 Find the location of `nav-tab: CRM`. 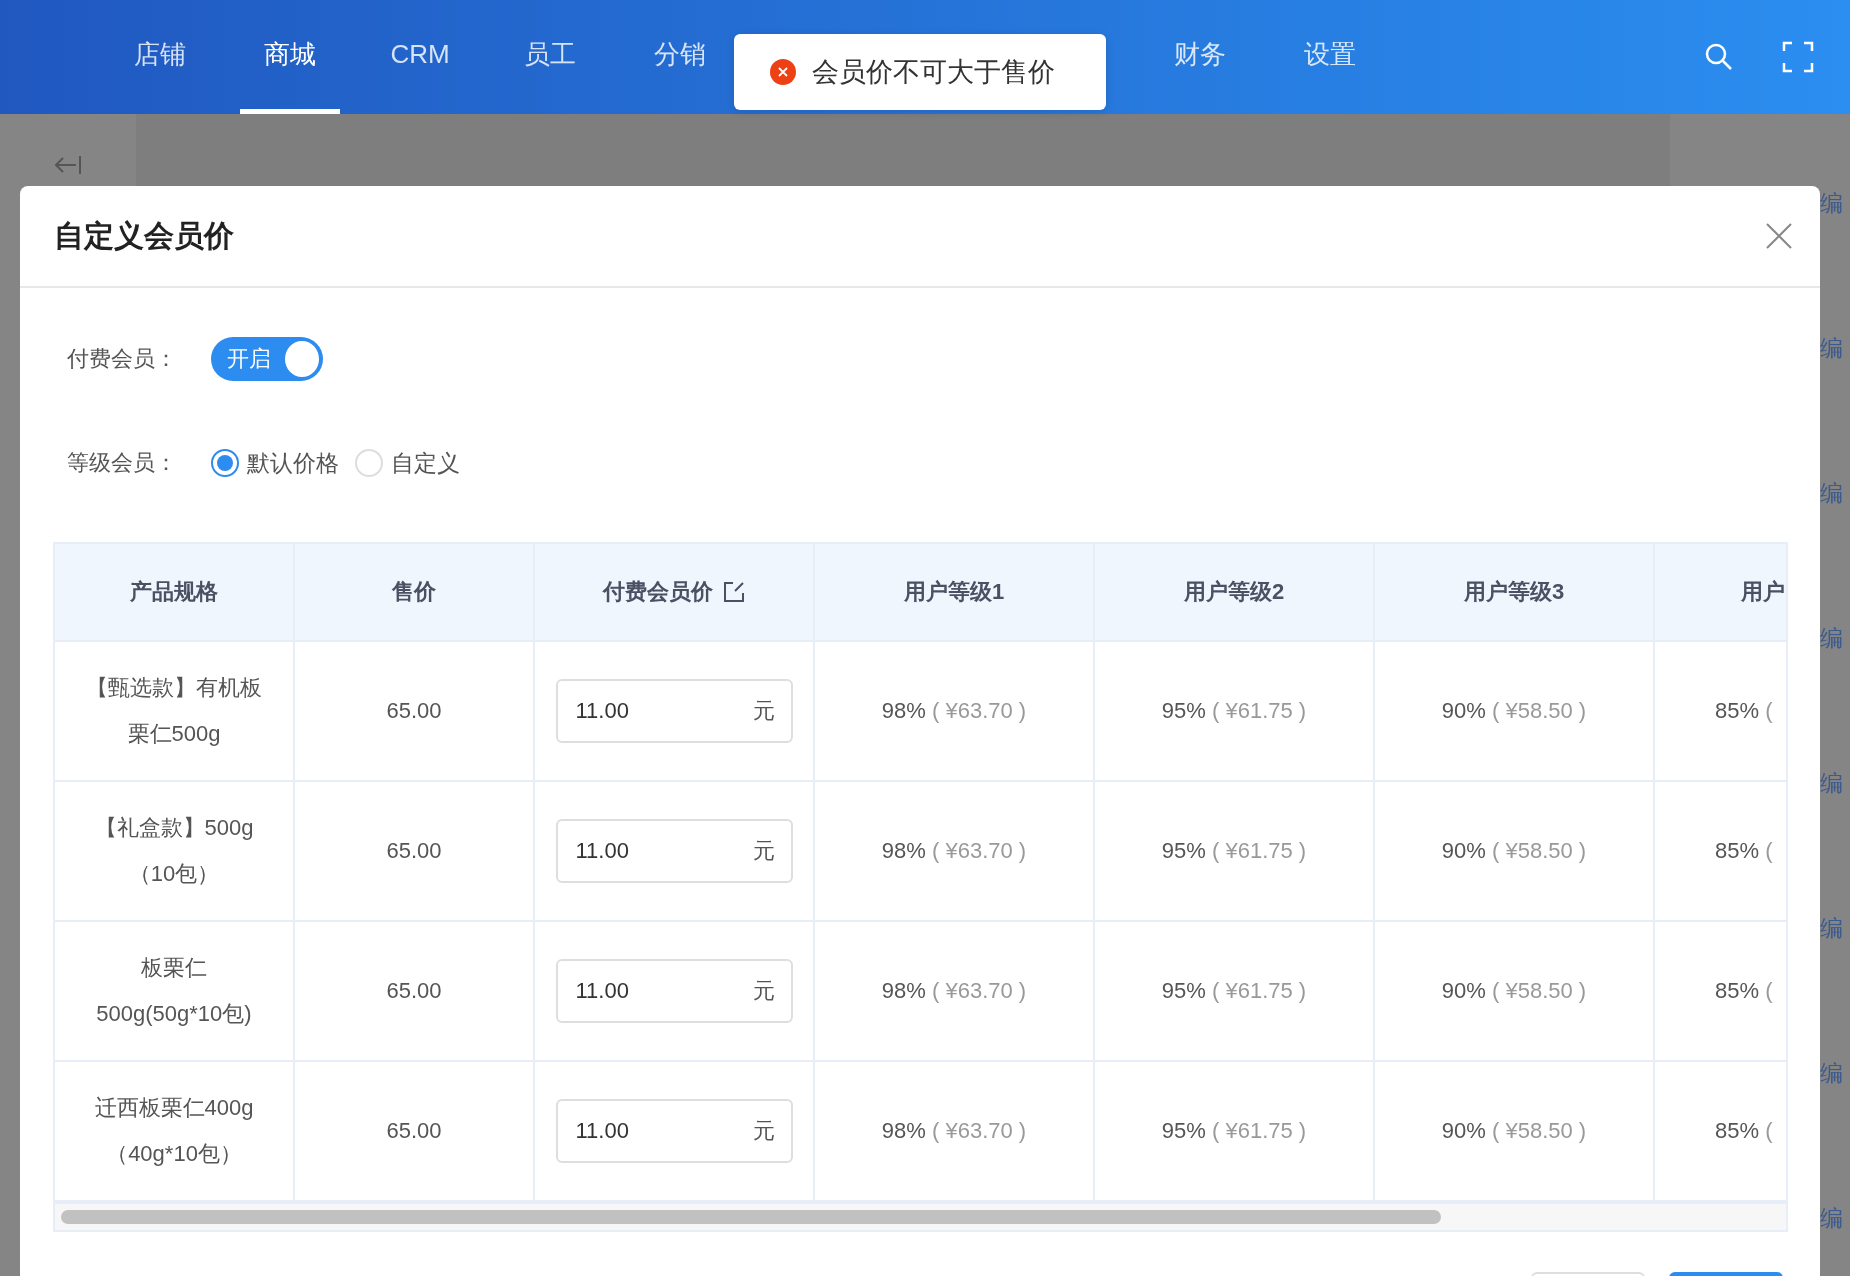

nav-tab: CRM is located at coordinates (420, 57).